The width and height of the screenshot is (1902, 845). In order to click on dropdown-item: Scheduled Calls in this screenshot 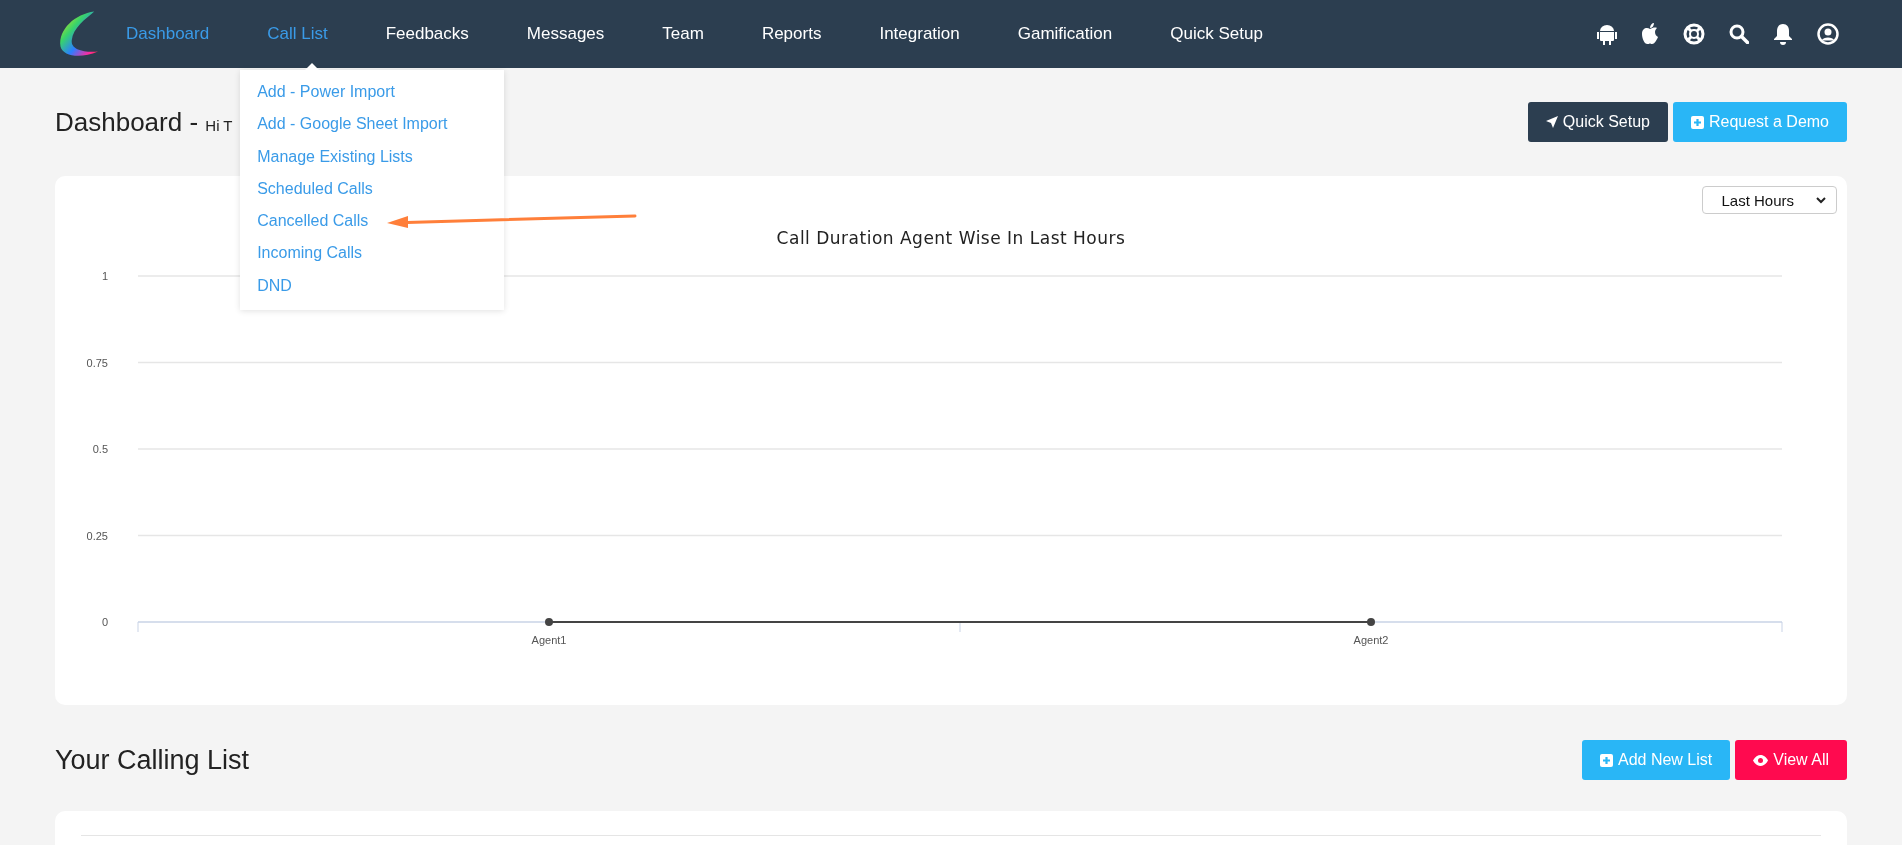, I will do `click(372, 189)`.